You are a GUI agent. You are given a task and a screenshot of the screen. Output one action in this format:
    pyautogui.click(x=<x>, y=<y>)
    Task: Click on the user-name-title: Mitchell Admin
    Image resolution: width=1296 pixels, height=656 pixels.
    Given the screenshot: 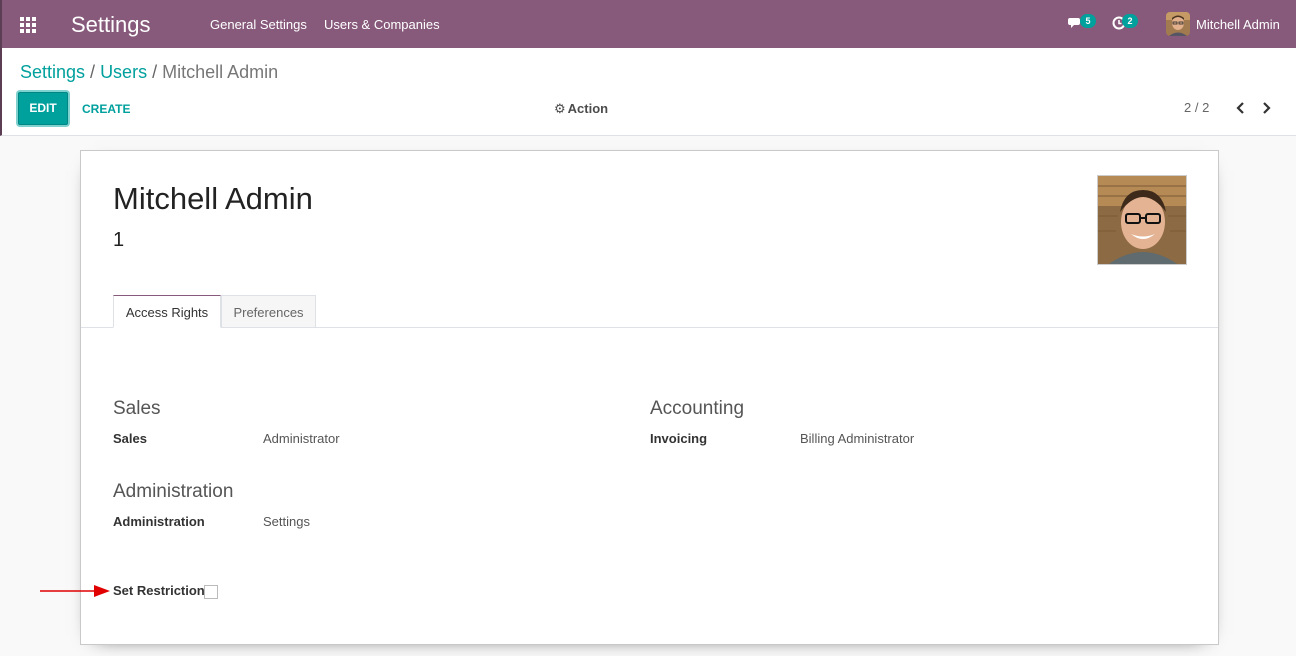 What is the action you would take?
    pyautogui.click(x=213, y=198)
    